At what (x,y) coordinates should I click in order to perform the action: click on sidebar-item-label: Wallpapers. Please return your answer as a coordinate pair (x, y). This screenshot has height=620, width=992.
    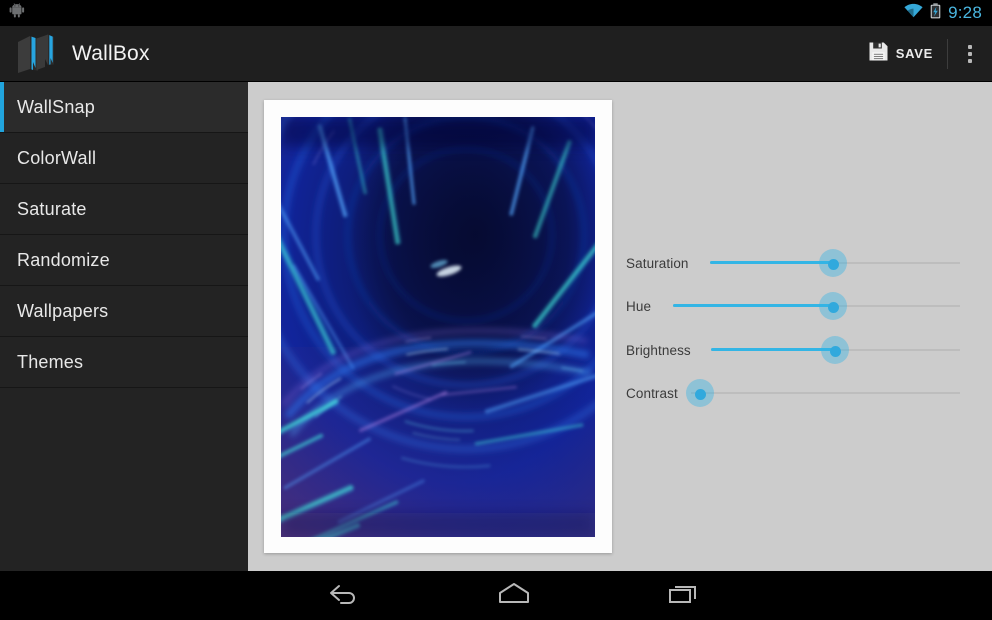
    Looking at the image, I should click on (63, 310).